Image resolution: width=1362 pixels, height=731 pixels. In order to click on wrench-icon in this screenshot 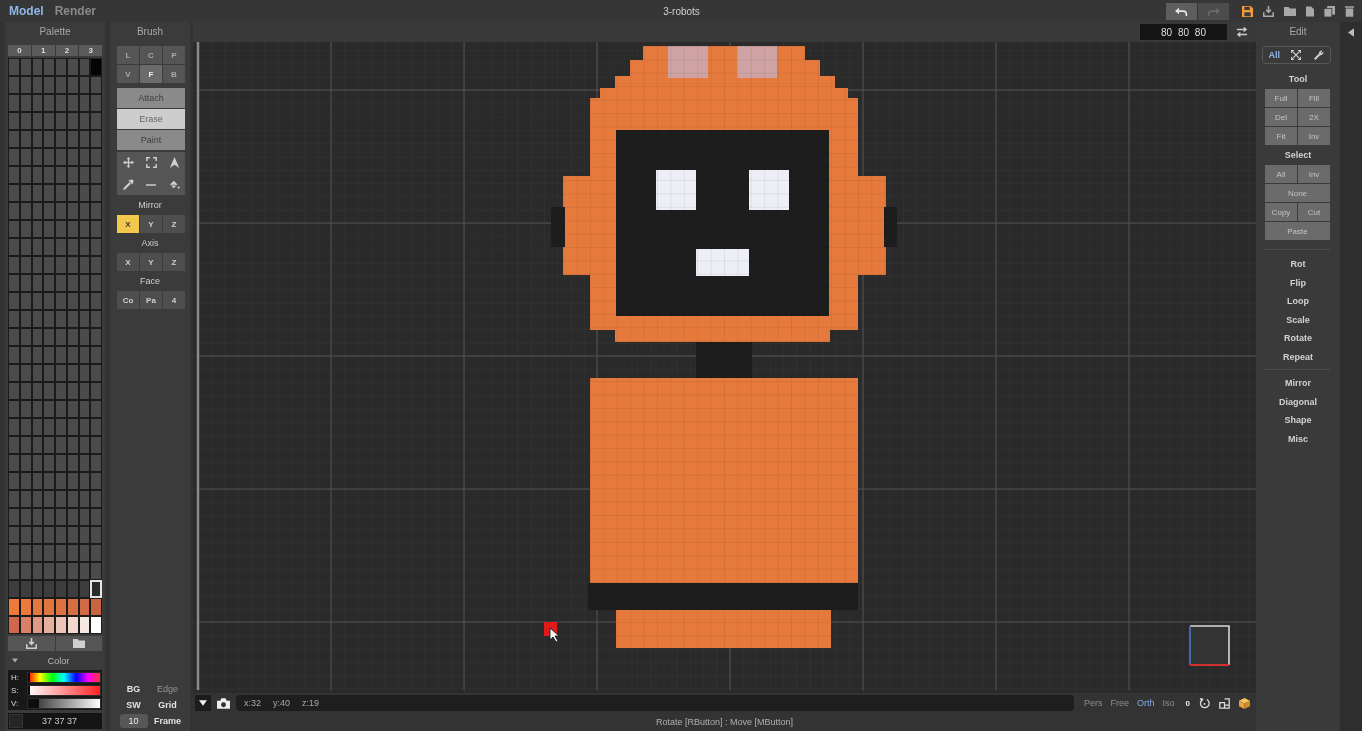, I will do `click(1318, 55)`.